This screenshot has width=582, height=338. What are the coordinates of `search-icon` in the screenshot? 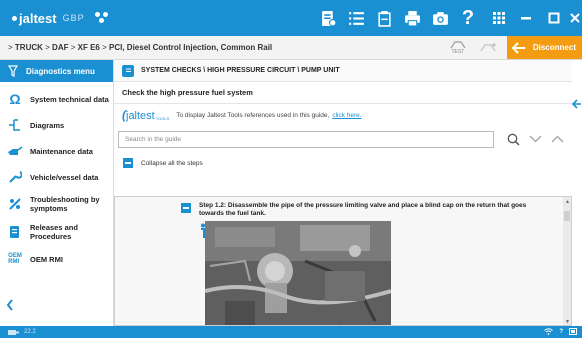 It's located at (513, 139).